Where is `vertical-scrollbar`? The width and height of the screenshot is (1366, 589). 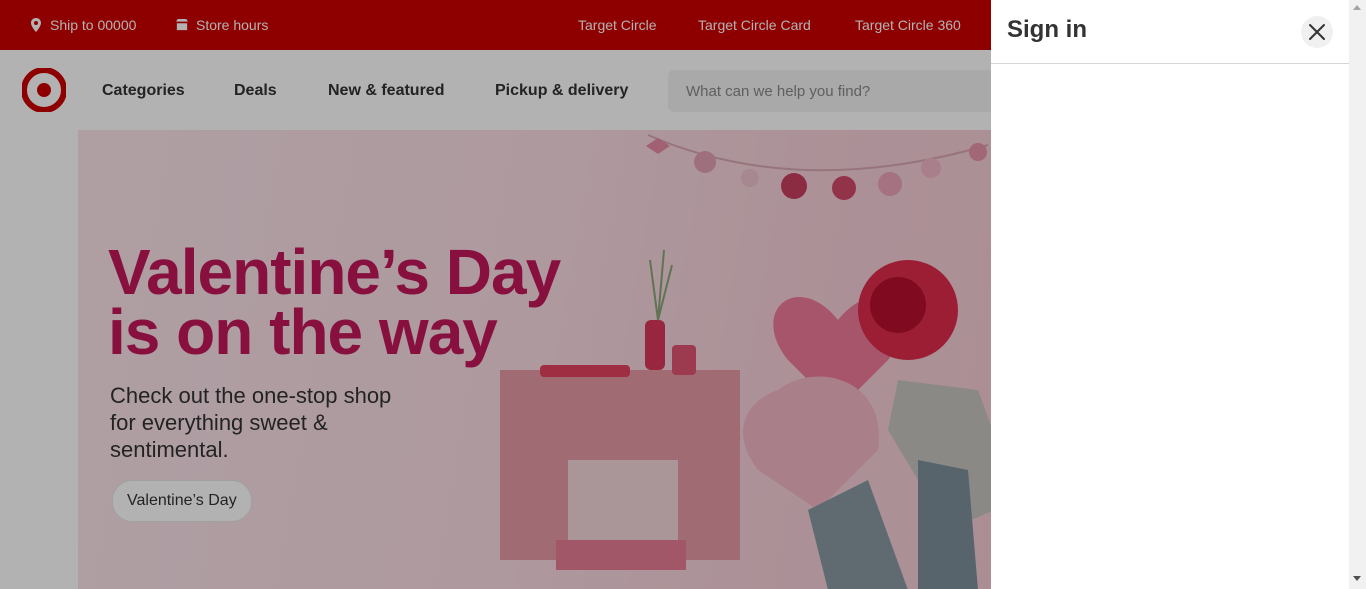 vertical-scrollbar is located at coordinates (1357, 294).